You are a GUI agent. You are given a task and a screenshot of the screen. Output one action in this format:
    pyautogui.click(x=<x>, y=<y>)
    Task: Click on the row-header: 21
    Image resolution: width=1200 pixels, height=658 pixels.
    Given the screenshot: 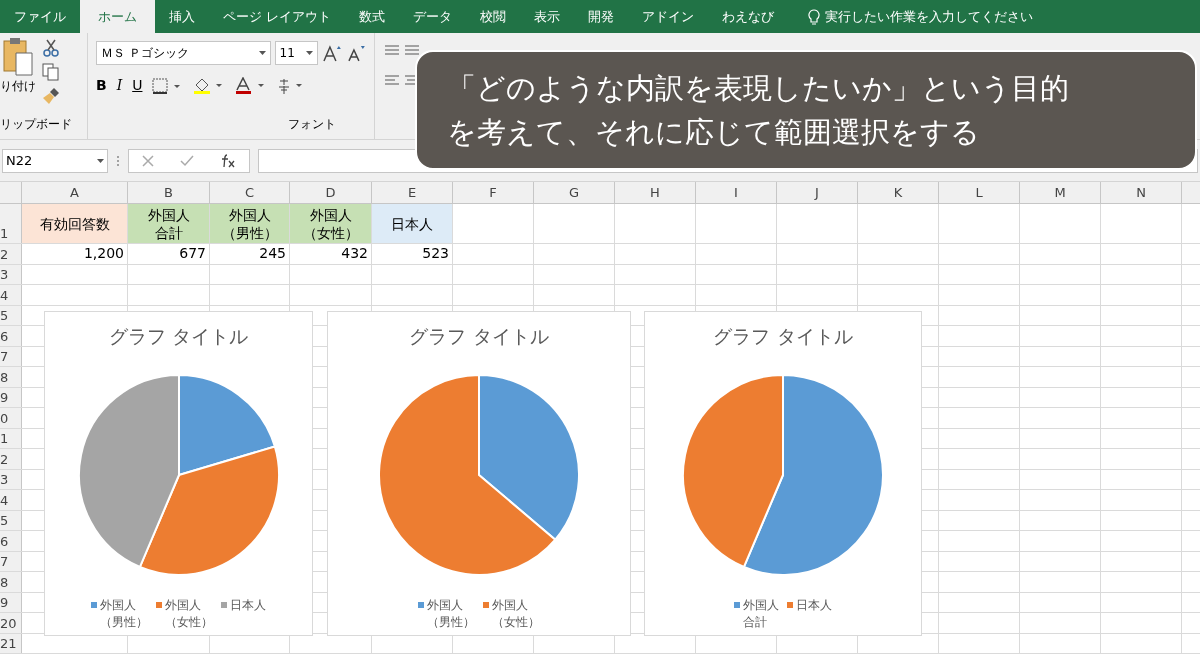 What is the action you would take?
    pyautogui.click(x=11, y=643)
    